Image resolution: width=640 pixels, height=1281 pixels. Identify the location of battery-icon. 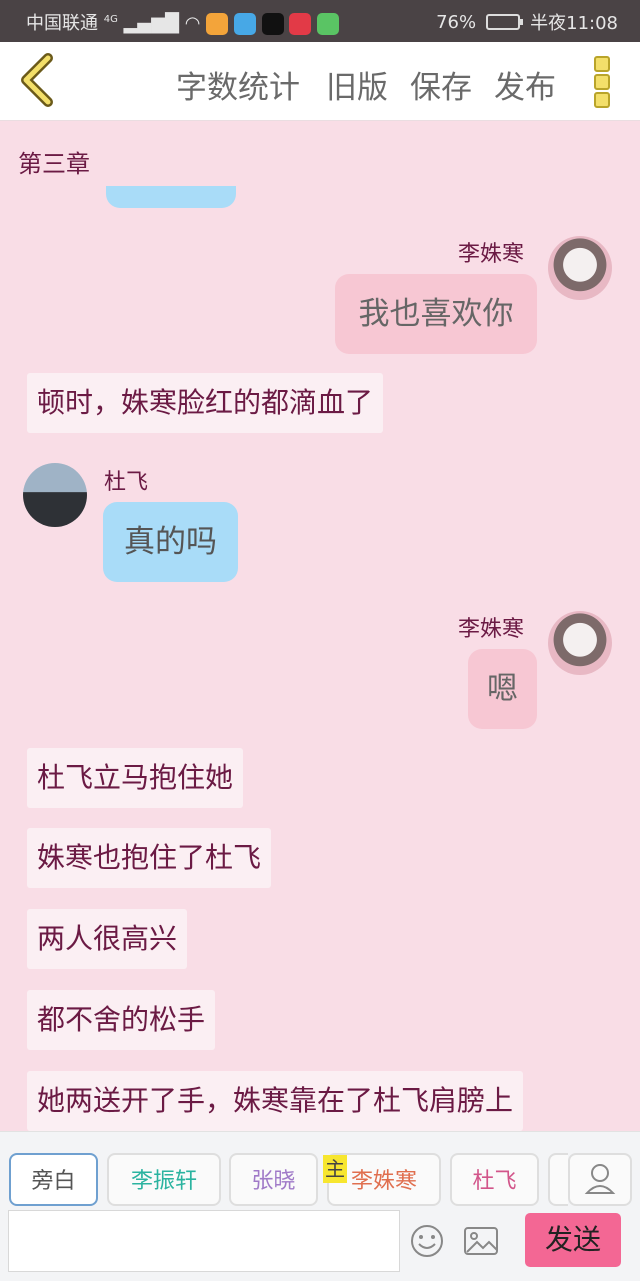
(505, 22).